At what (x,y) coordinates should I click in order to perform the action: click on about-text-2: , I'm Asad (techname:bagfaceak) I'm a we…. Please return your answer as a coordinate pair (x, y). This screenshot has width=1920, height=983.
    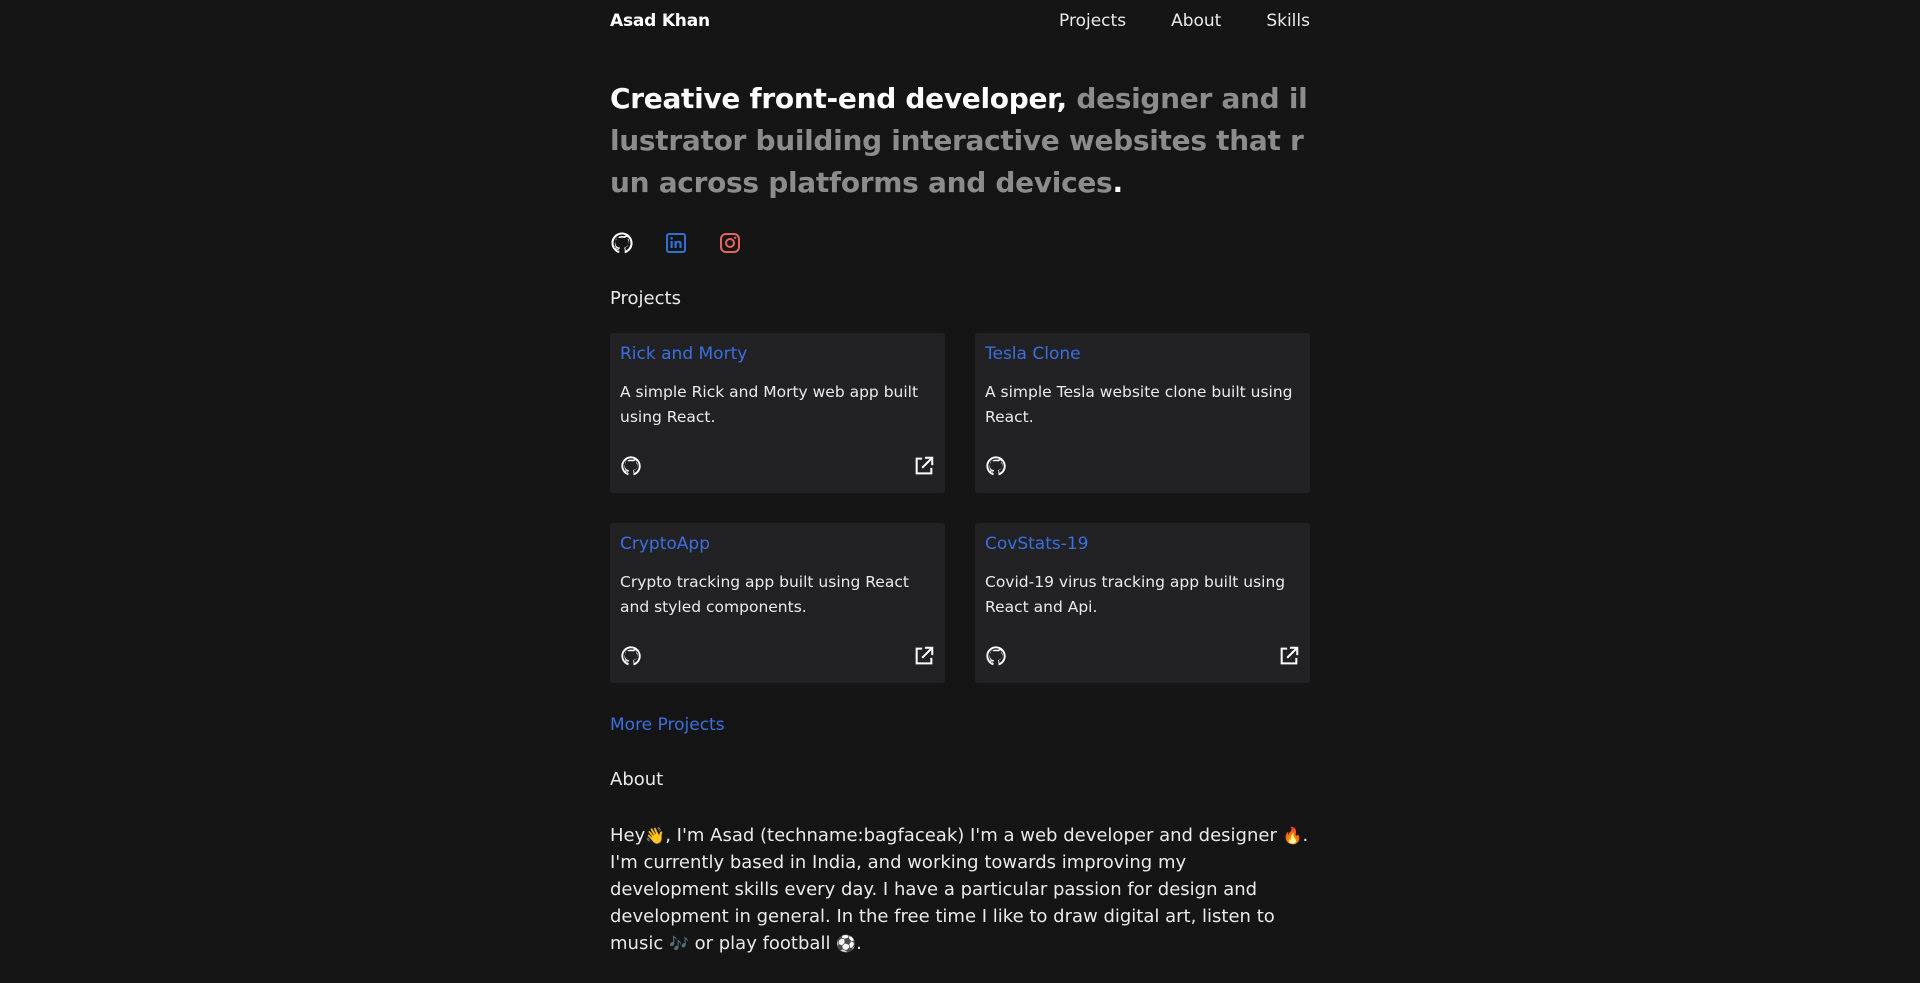
    Looking at the image, I should click on (974, 835).